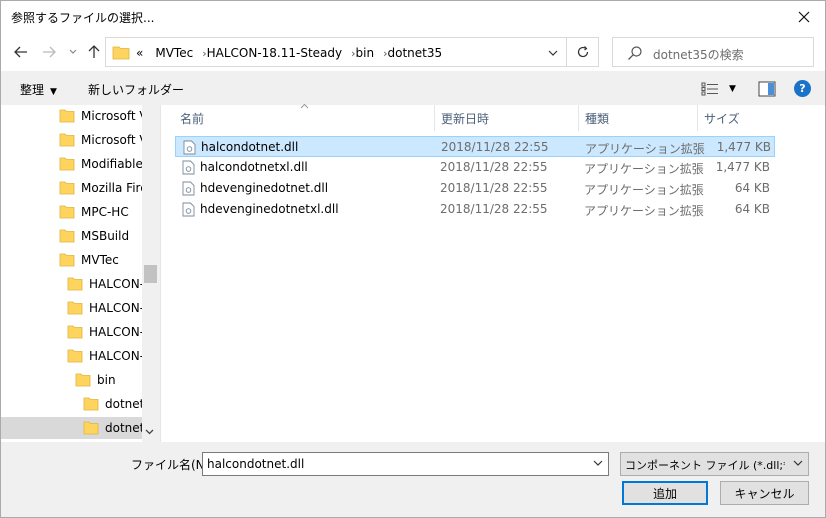 This screenshot has height=518, width=826. I want to click on tree-item-label: bin, so click(106, 380).